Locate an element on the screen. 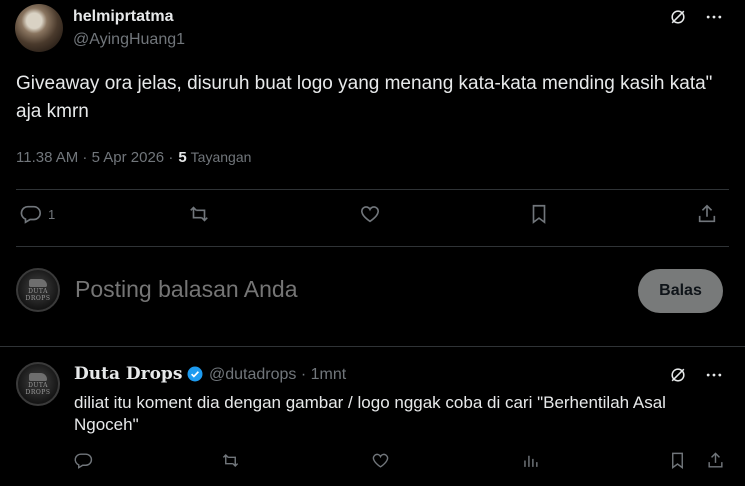  like-button is located at coordinates (370, 214).